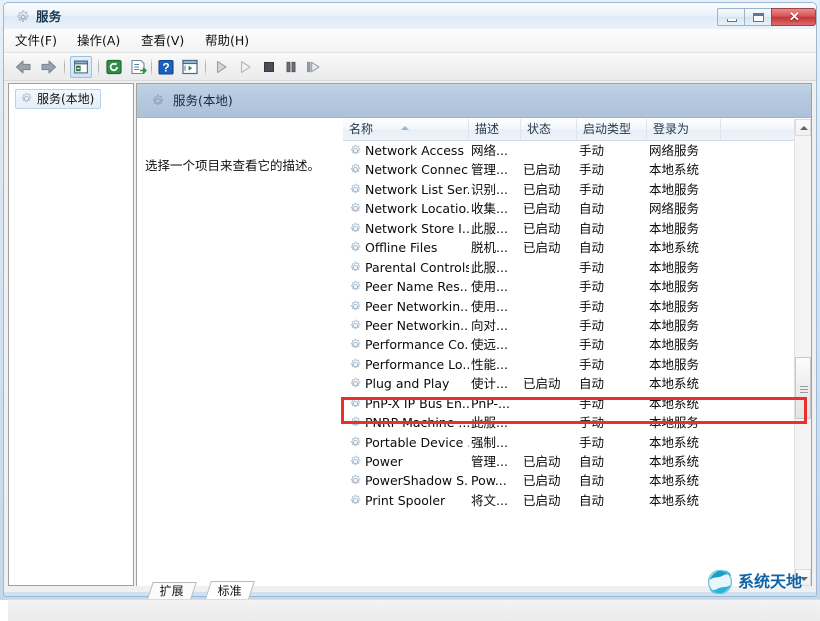  Describe the element at coordinates (313, 67) in the screenshot. I see `restart-service-button` at that location.